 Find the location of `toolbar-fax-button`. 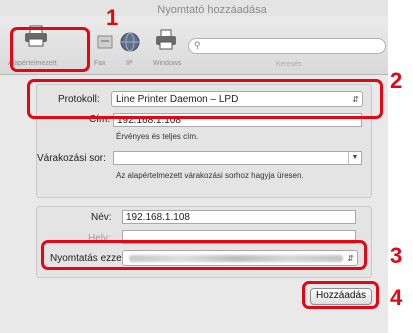

toolbar-fax-button is located at coordinates (105, 42).